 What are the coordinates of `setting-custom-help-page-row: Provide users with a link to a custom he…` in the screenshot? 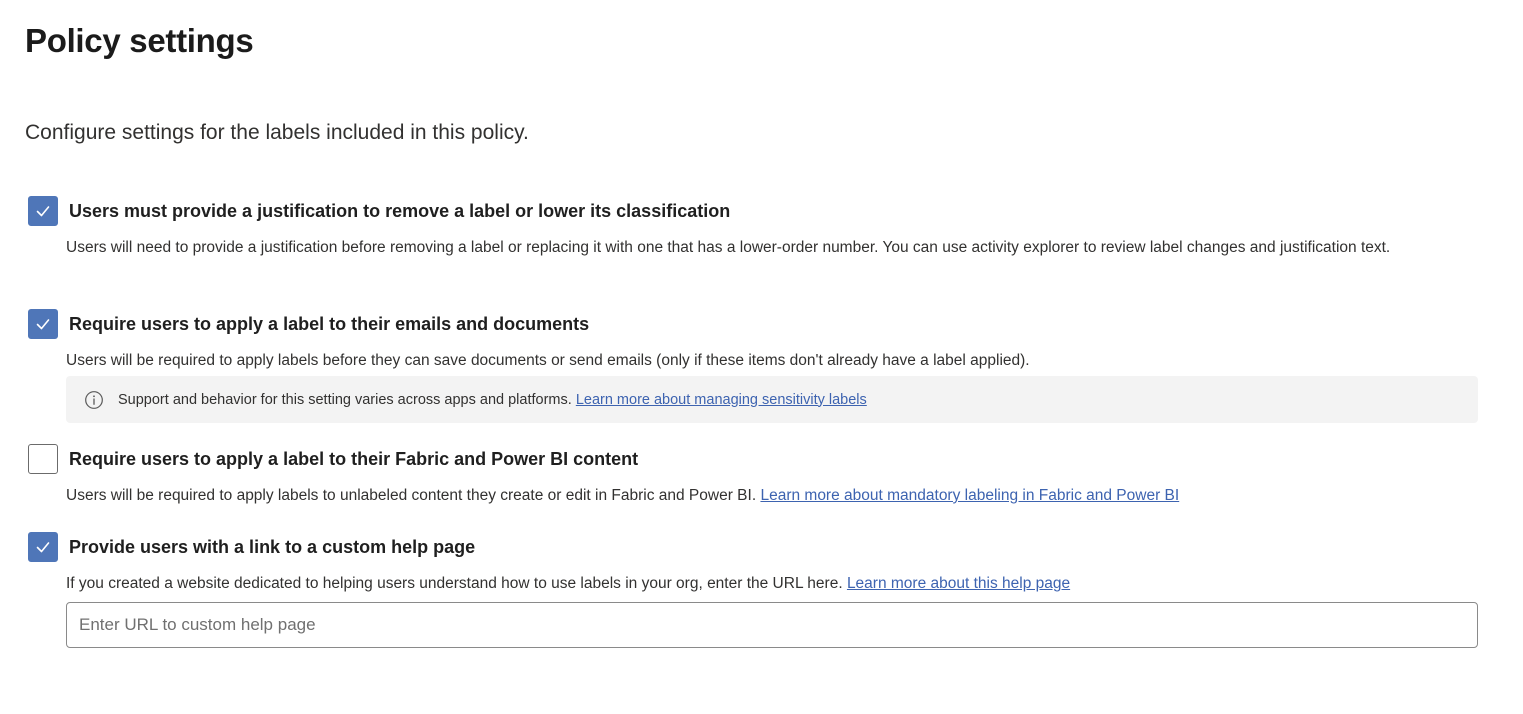 It's located at (758, 547).